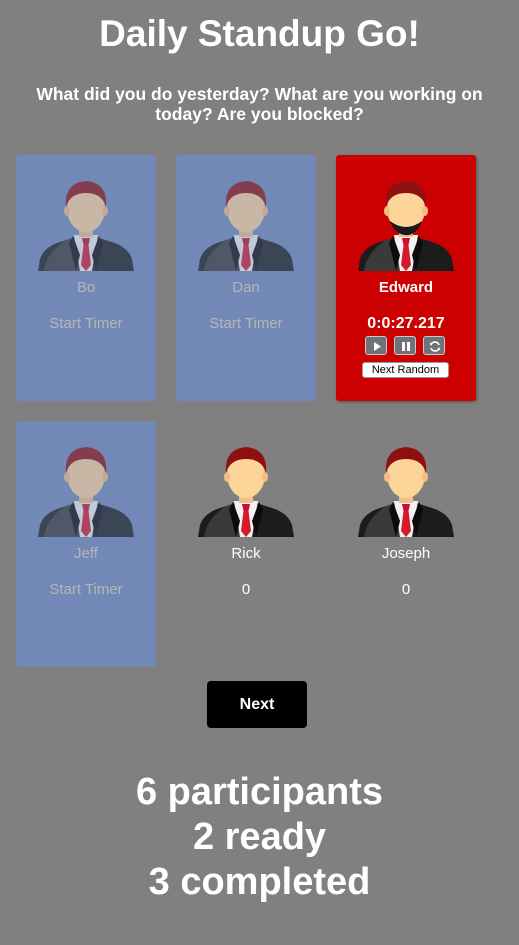 The height and width of the screenshot is (945, 519). I want to click on reset-button, so click(434, 345).